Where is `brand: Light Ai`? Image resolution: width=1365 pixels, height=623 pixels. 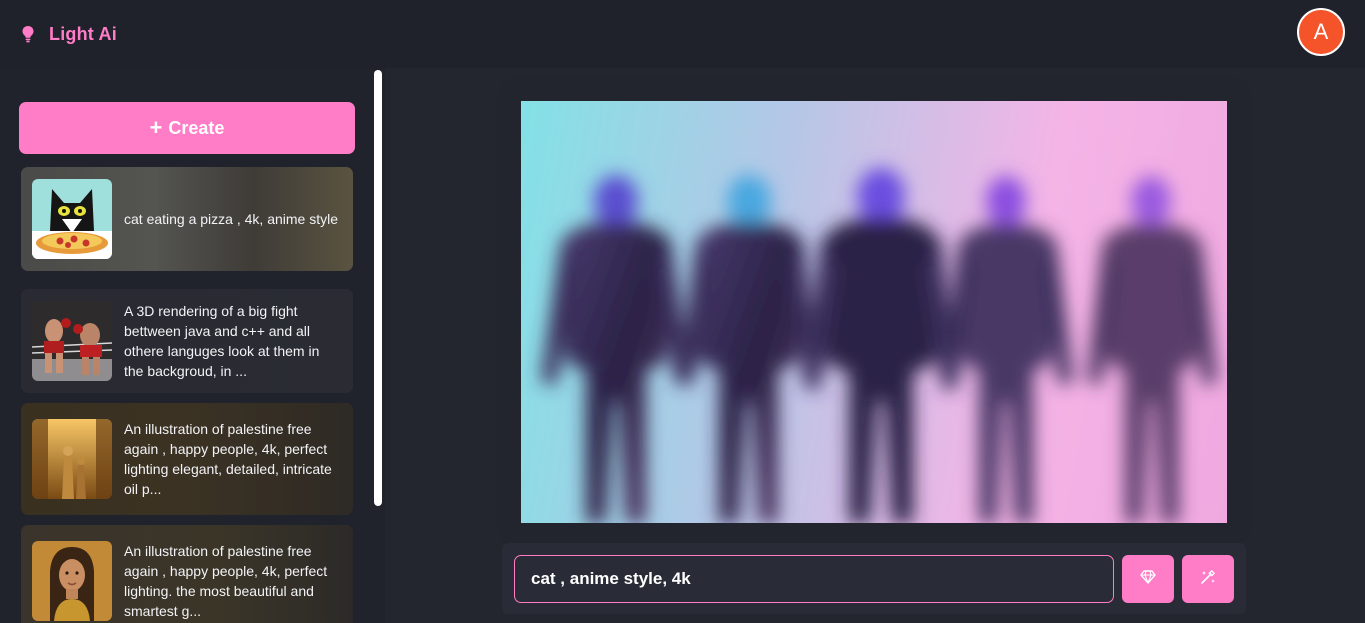
brand: Light Ai is located at coordinates (68, 34).